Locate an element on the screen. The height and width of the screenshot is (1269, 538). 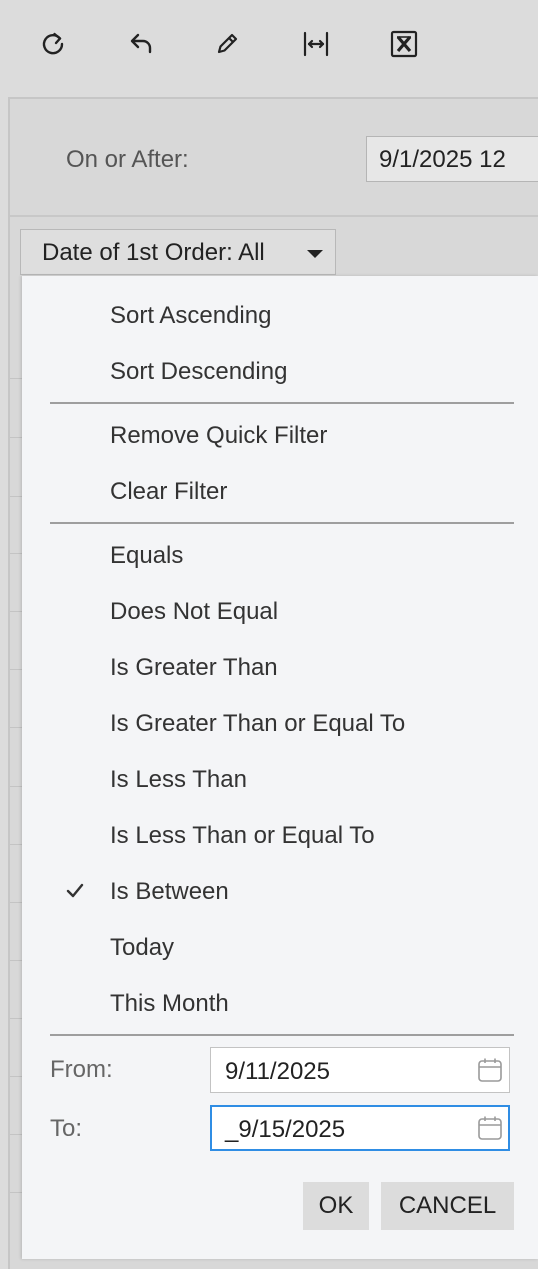
on-or-after-date-input: 9/1/2025 12 is located at coordinates (452, 159).